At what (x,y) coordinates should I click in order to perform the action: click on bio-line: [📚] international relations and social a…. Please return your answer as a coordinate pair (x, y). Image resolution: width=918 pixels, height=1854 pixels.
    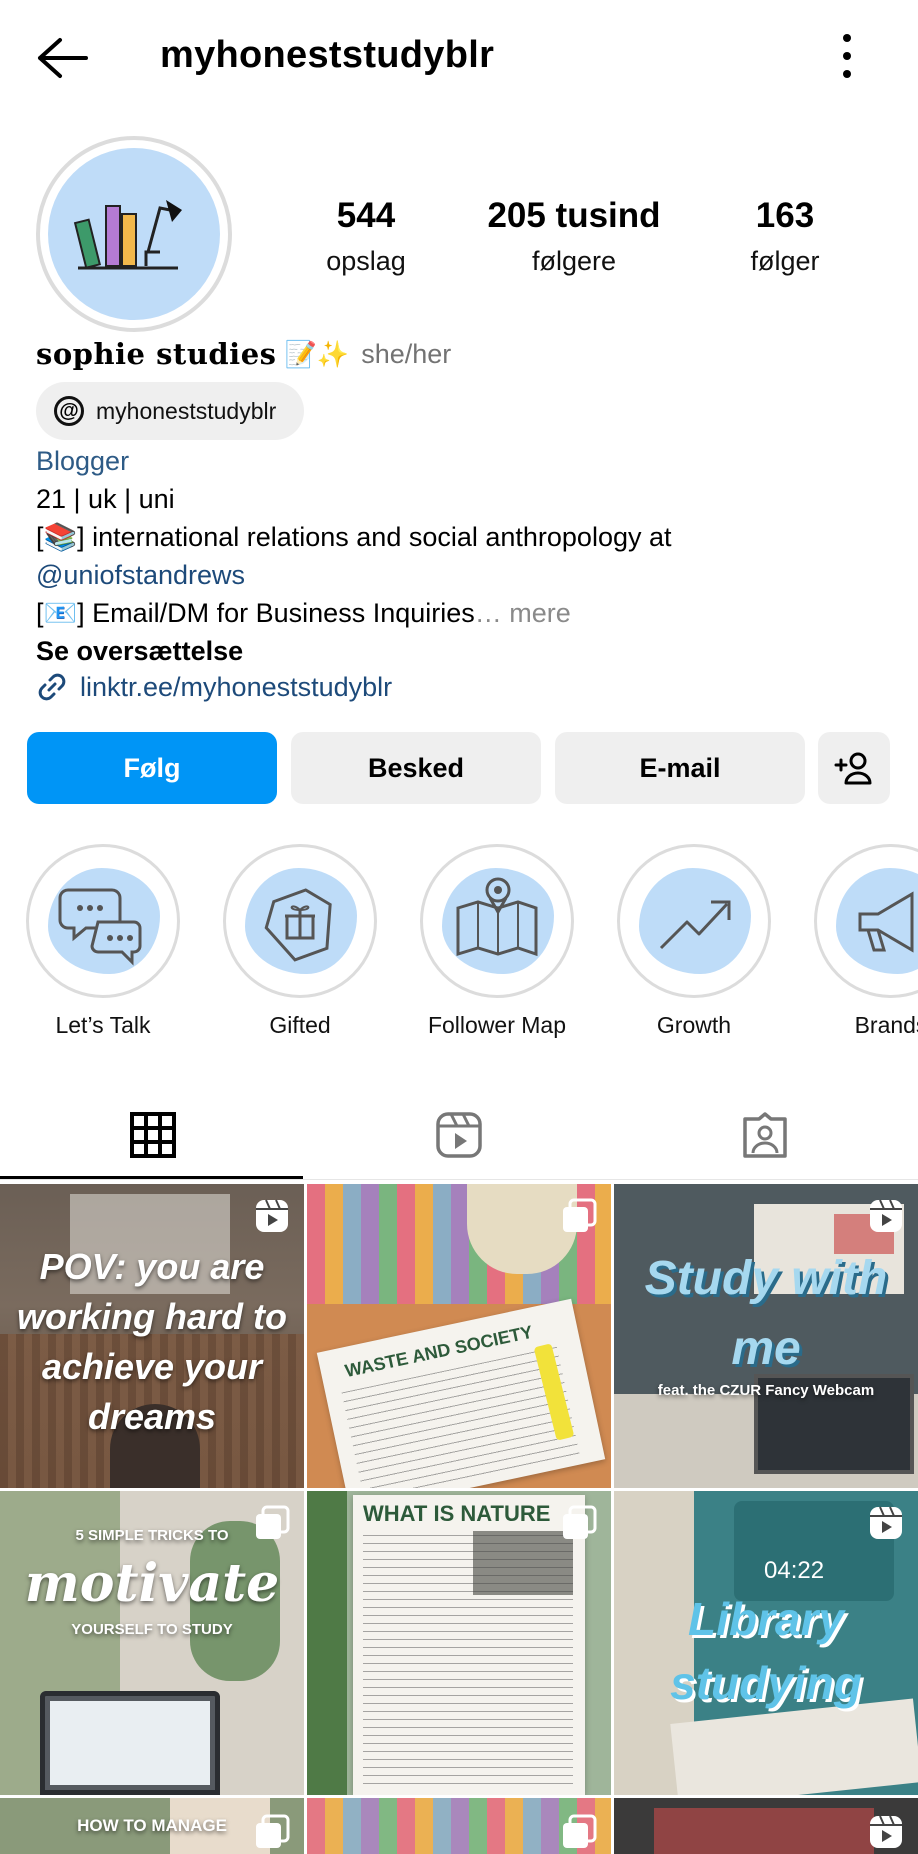
    Looking at the image, I should click on (354, 537).